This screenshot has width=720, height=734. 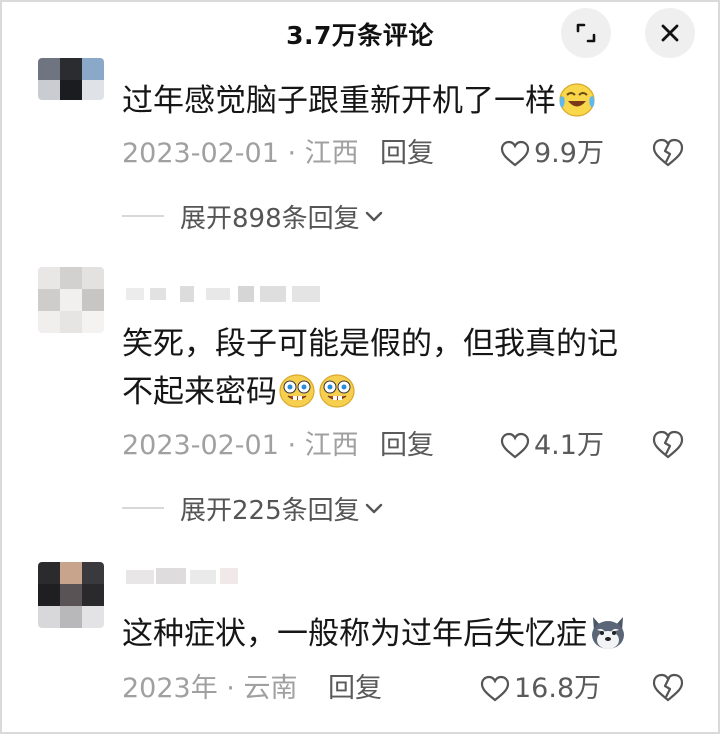 I want to click on close-button, so click(x=670, y=33).